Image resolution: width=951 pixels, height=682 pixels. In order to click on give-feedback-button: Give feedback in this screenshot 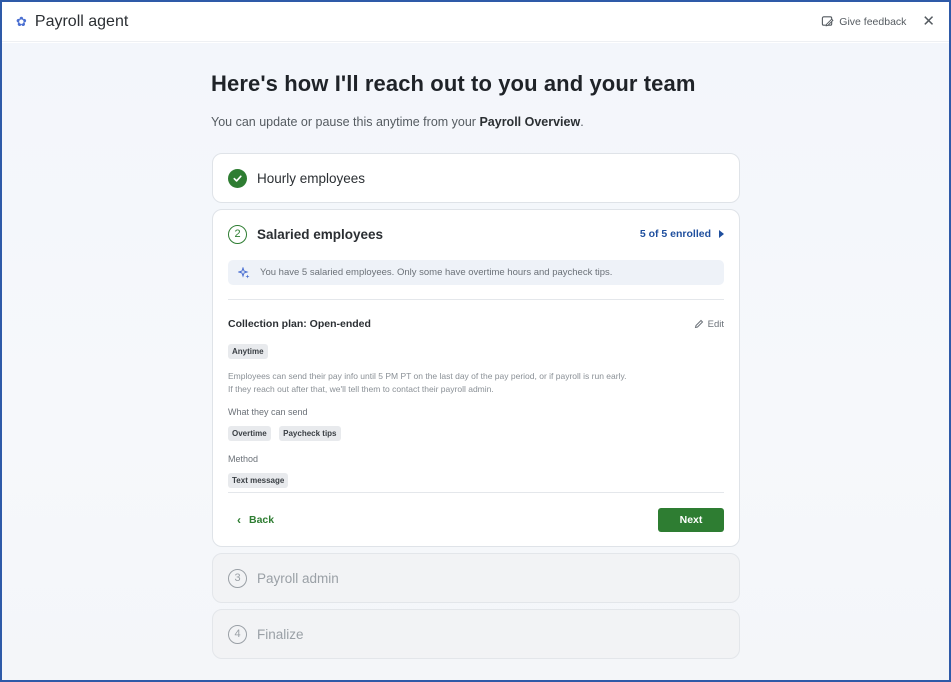, I will do `click(863, 21)`.